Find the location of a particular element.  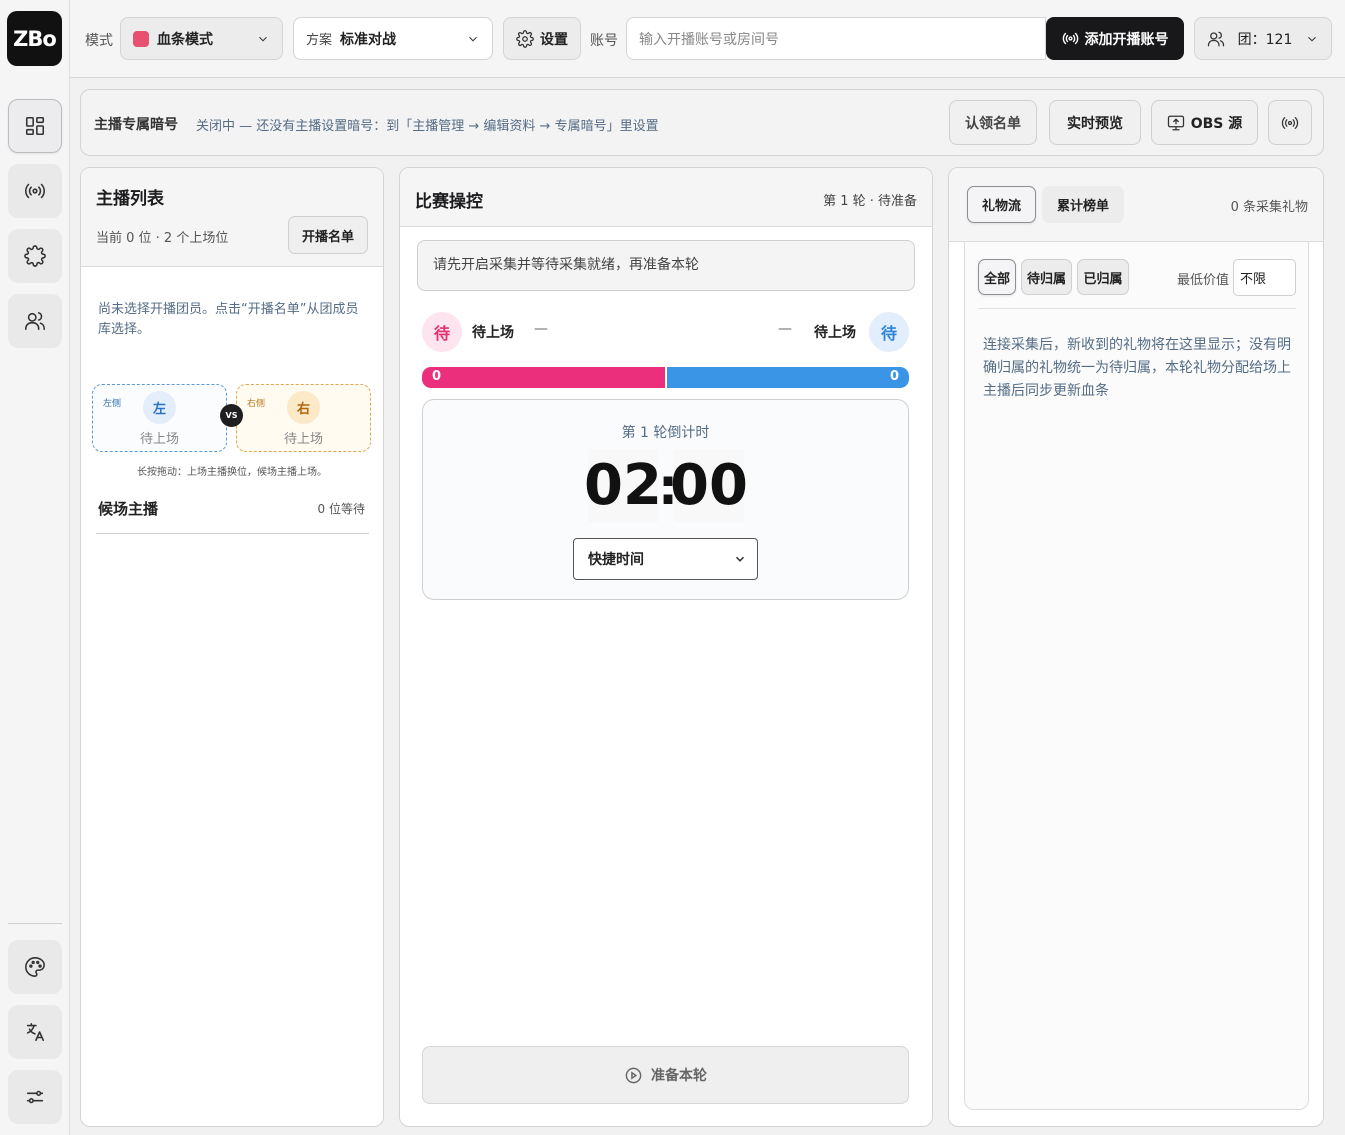

right-slot: 右侧 右 待上场 is located at coordinates (303, 418).